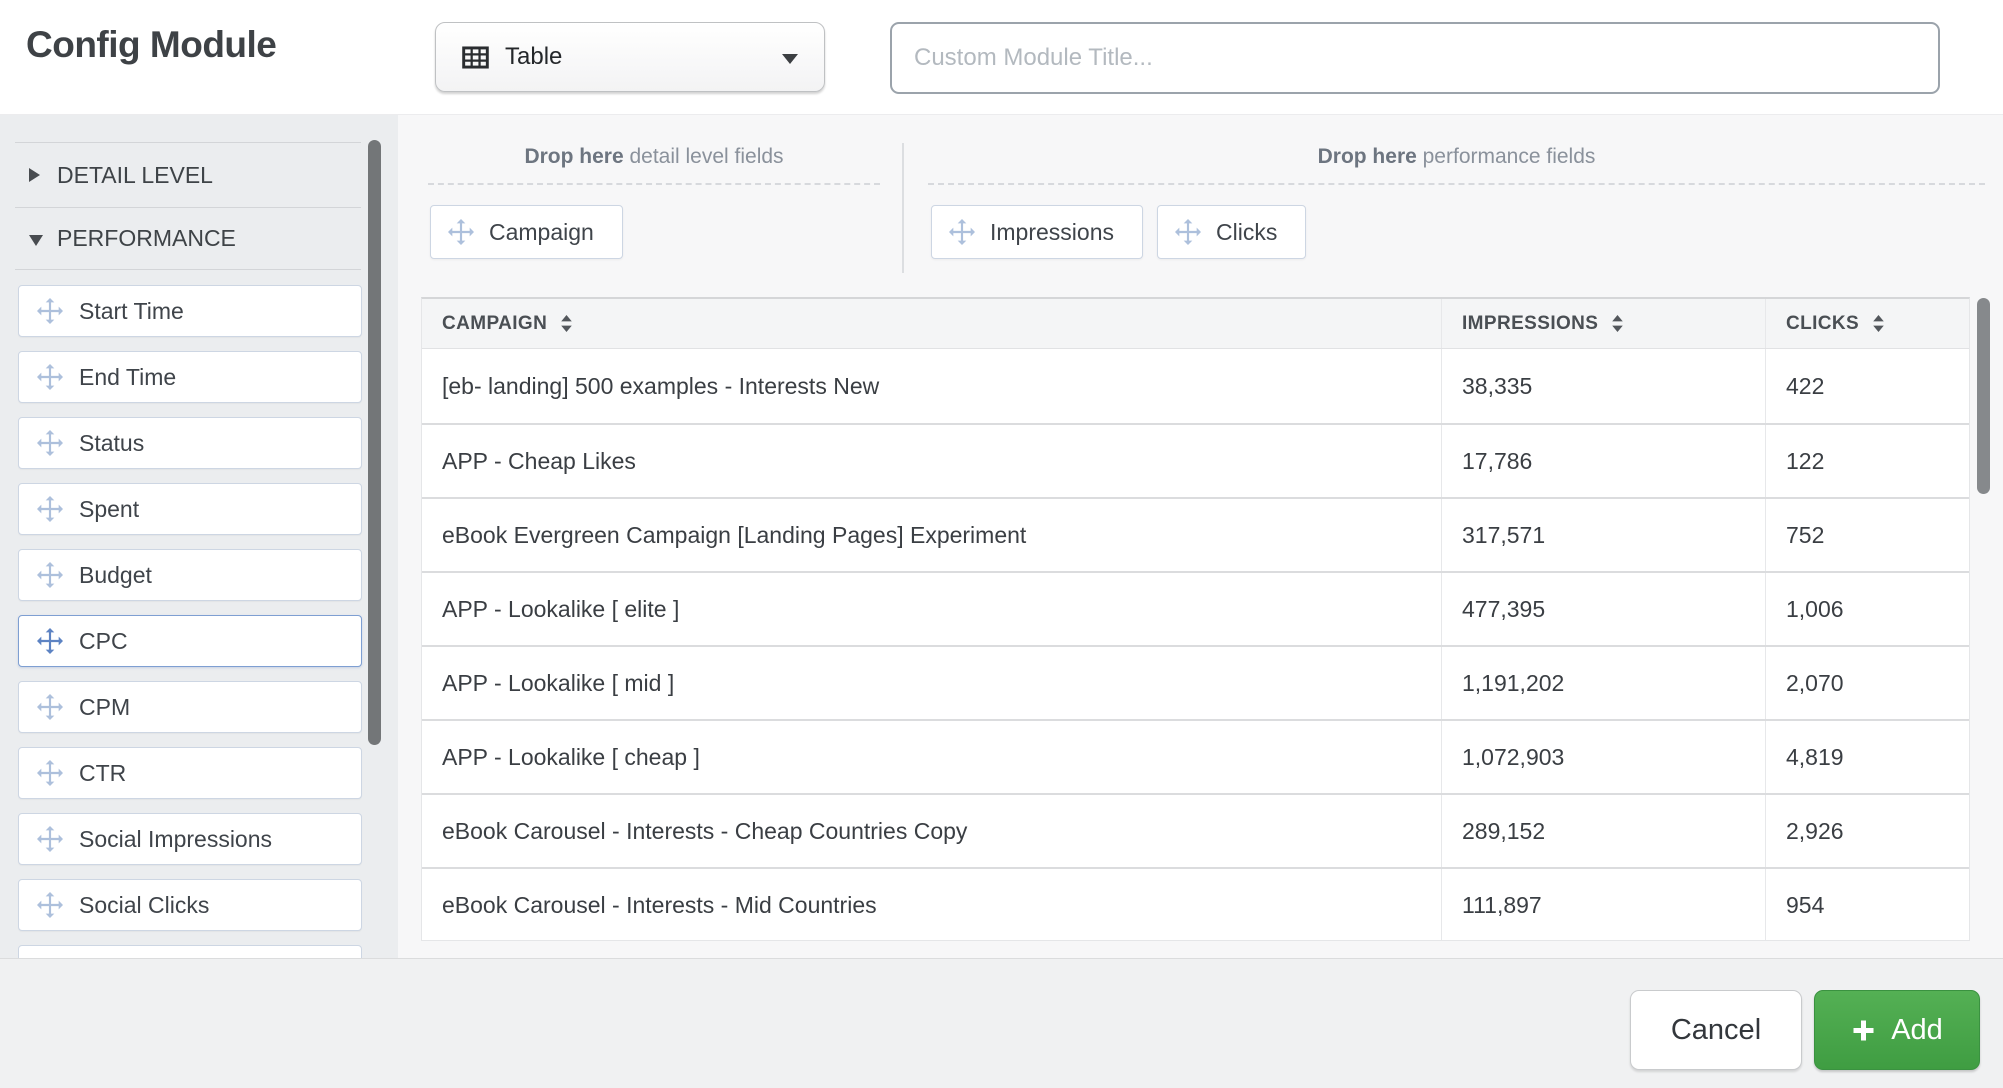  I want to click on cell-impressions: 1,072,903, so click(1603, 757).